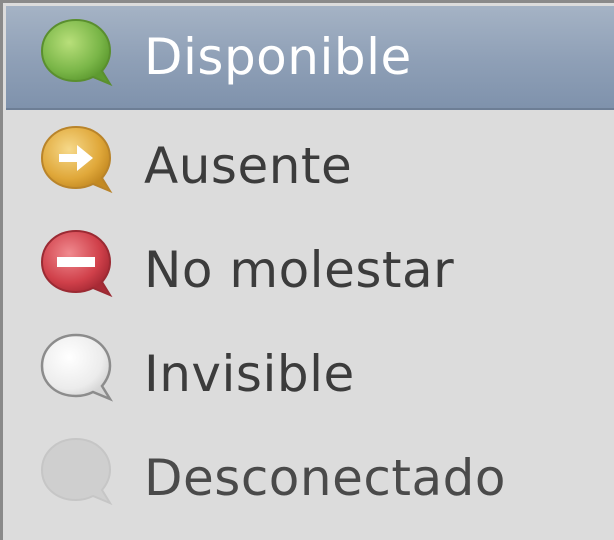  I want to click on menu-item-label: Disponible, so click(278, 57).